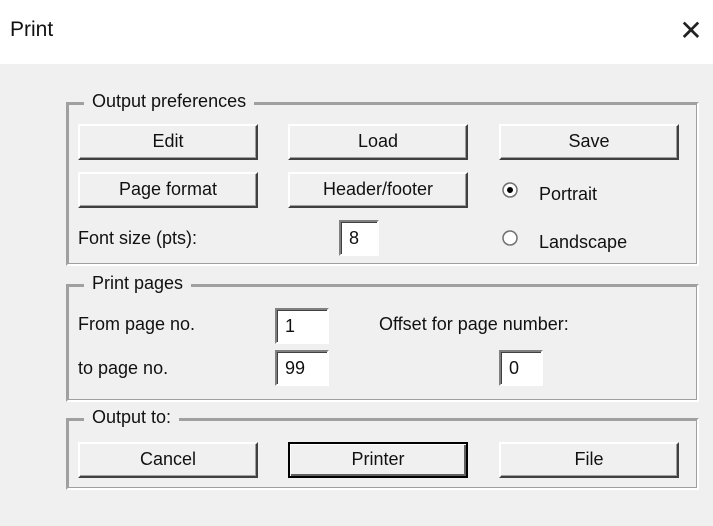 The image size is (713, 526). What do you see at coordinates (356, 32) in the screenshot?
I see `title-bar: Print ✕` at bounding box center [356, 32].